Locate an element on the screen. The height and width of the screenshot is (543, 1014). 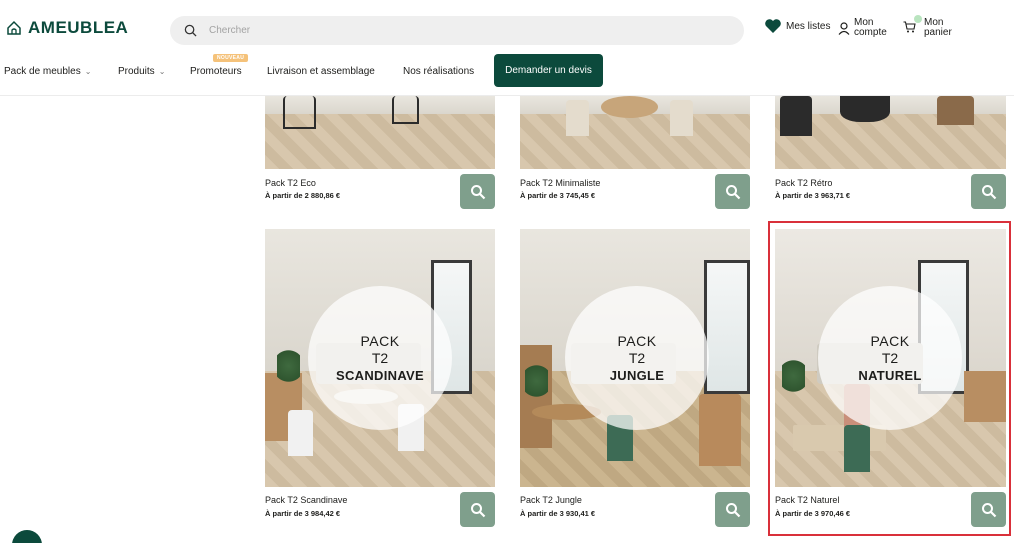
product-name: Pack T2 Minimaliste is located at coordinates (560, 183).